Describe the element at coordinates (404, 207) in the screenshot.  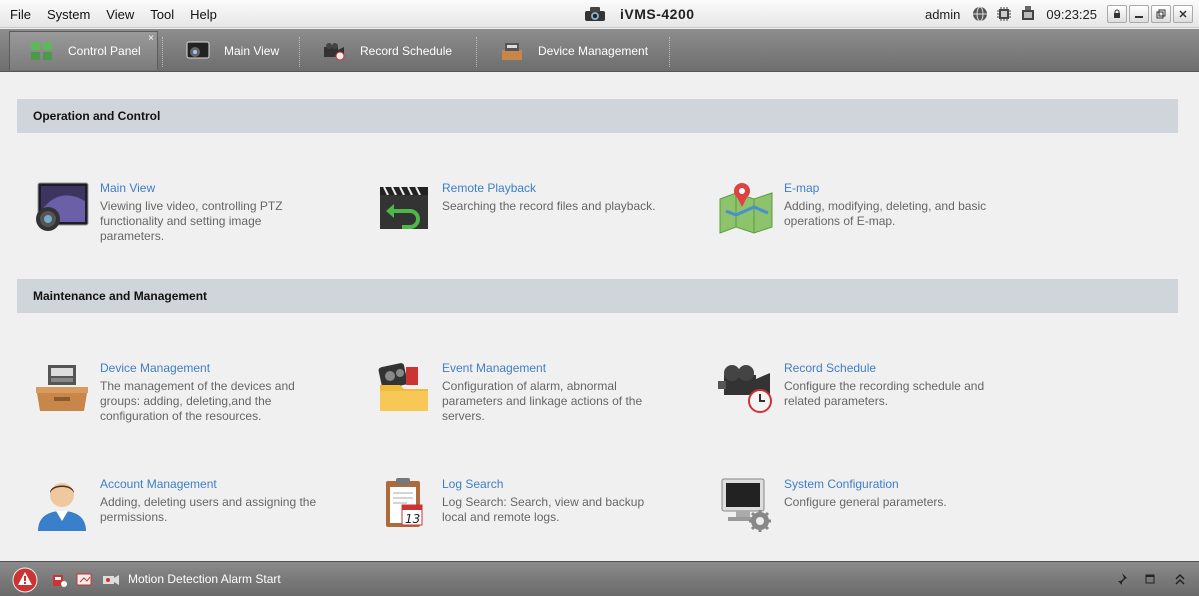
I see `remote-playback-icon` at that location.